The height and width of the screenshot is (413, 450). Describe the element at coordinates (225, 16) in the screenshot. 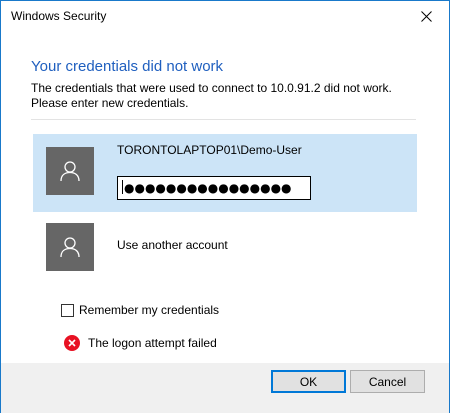

I see `title-bar: Windows Security` at that location.